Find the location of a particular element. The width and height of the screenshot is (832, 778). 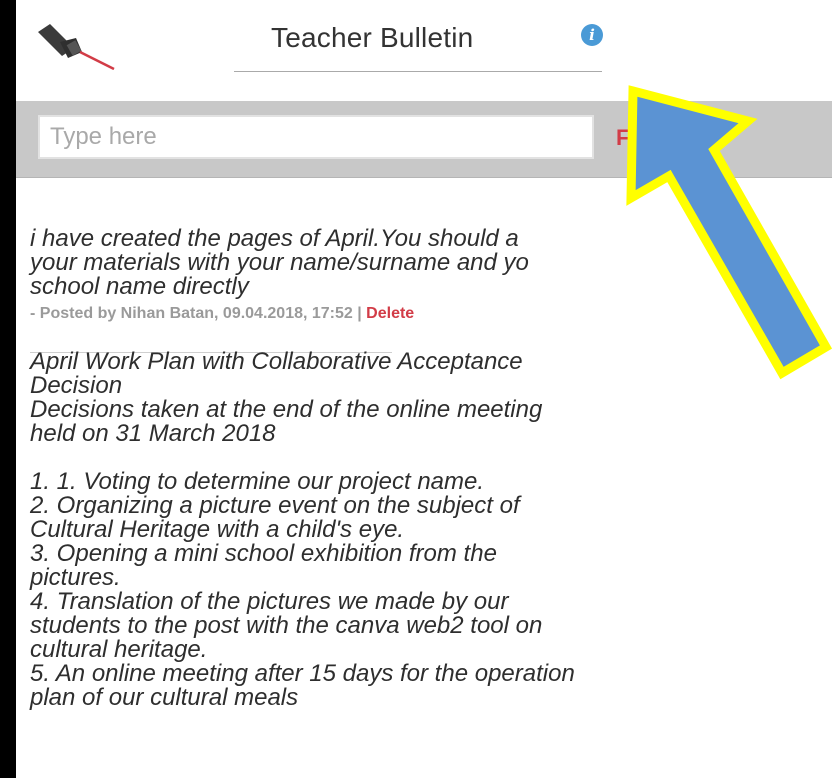

post-input is located at coordinates (316, 137).